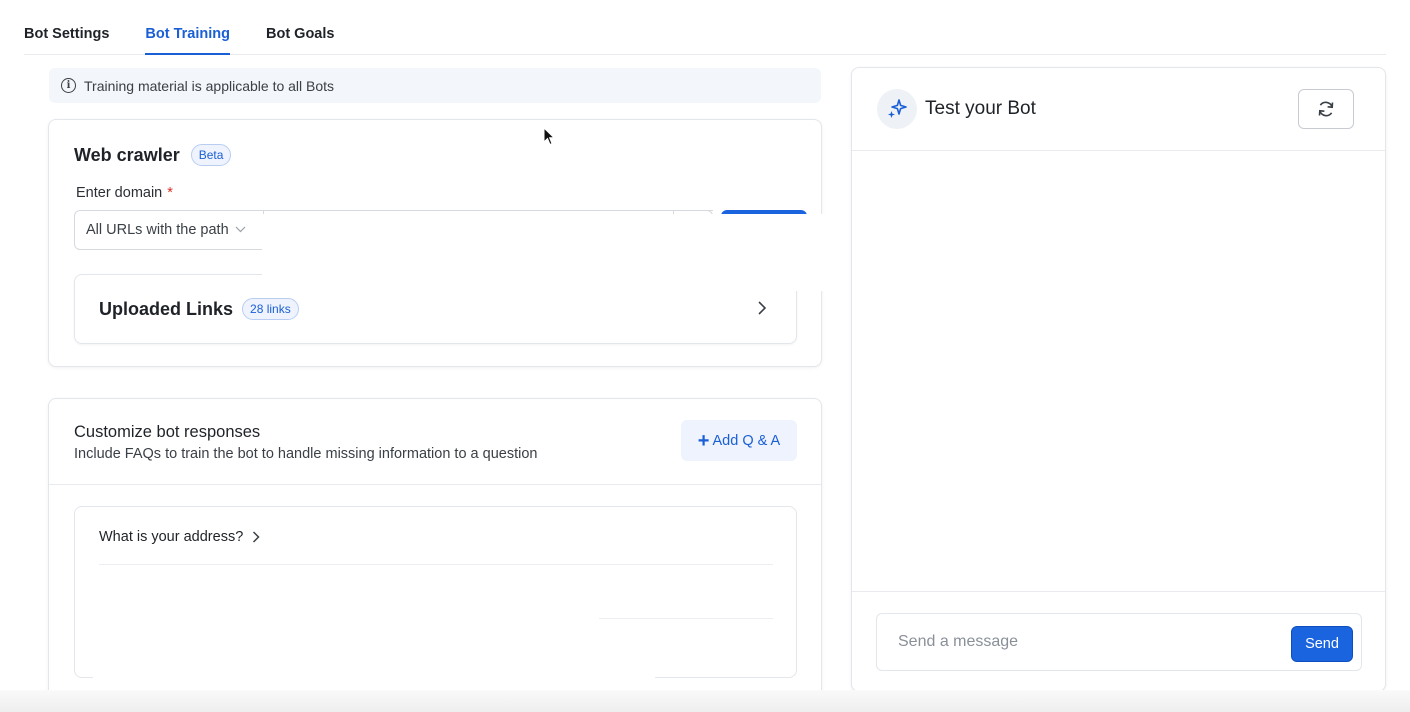 Image resolution: width=1410 pixels, height=712 pixels. I want to click on links-count-badge: 28 links, so click(270, 309).